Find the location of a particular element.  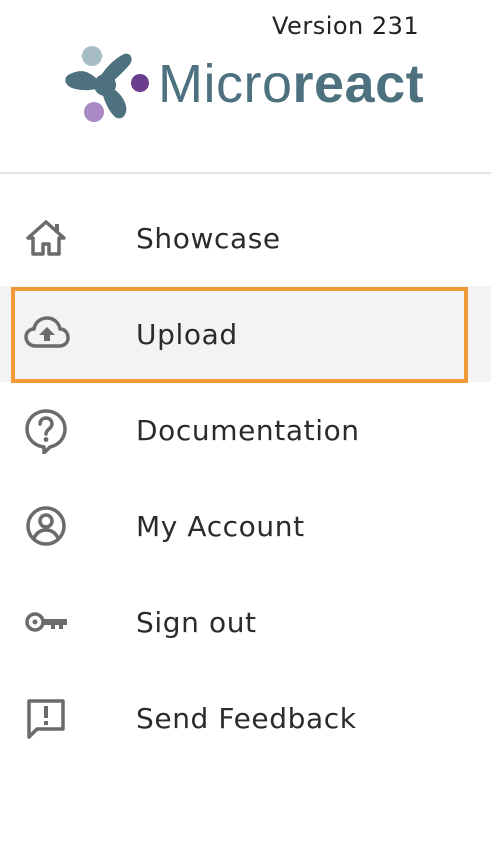

menu-item-label: Sign out is located at coordinates (196, 622).